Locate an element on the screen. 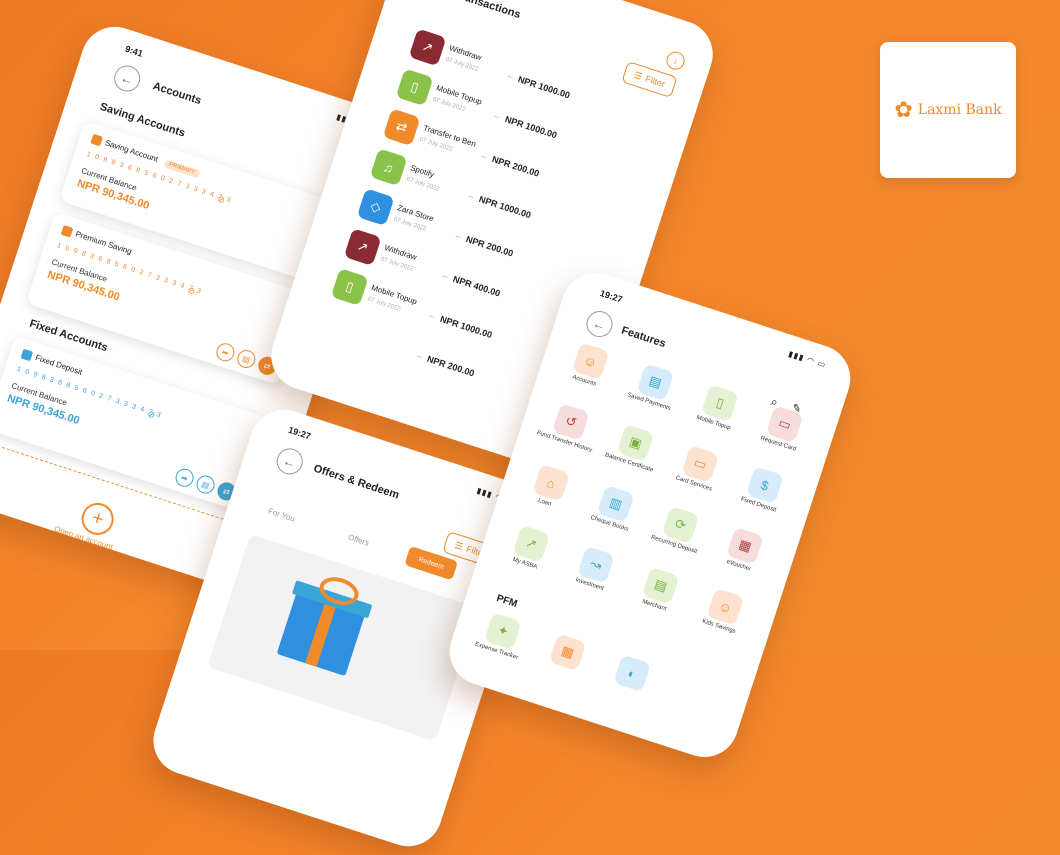 Image resolution: width=1060 pixels, height=855 pixels. brand-logo-card: ✿ Laxmi Bank is located at coordinates (948, 110).